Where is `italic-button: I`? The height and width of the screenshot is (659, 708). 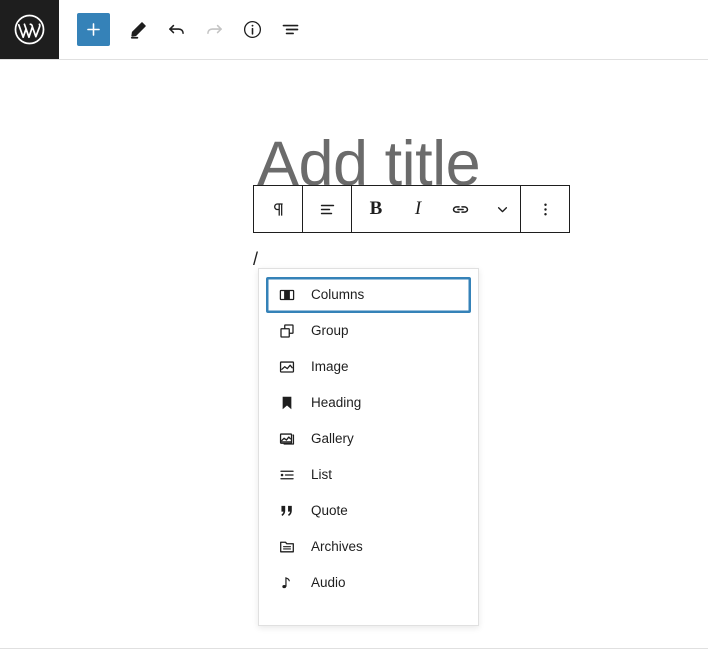
italic-button: I is located at coordinates (418, 209).